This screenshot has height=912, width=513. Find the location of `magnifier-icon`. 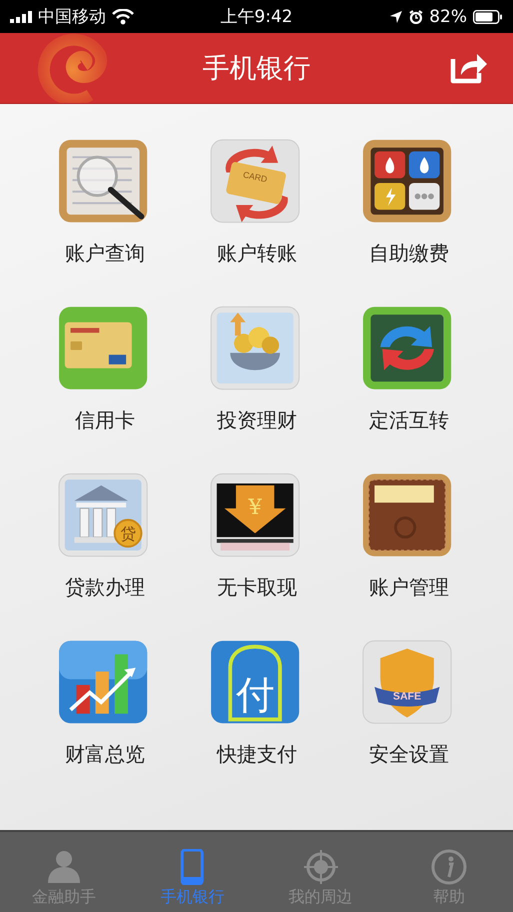

magnifier-icon is located at coordinates (103, 181).